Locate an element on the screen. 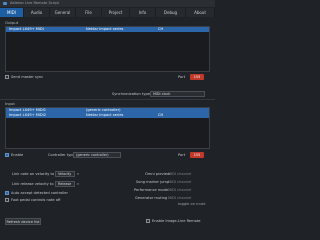 The image size is (320, 240). output-row-empty is located at coordinates (107, 34).